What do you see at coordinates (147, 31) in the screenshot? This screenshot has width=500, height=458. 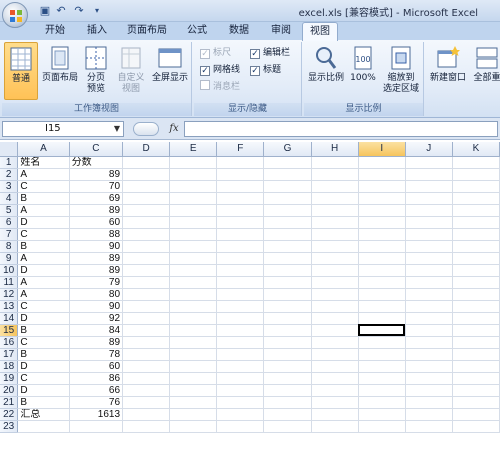 I see `tab-page-layout: 页面布局` at bounding box center [147, 31].